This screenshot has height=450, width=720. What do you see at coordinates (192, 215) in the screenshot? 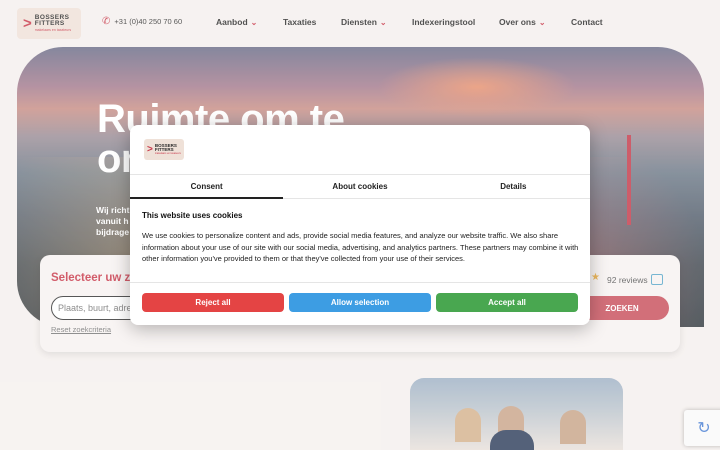
I see `consent-heading: This website uses cookies` at bounding box center [192, 215].